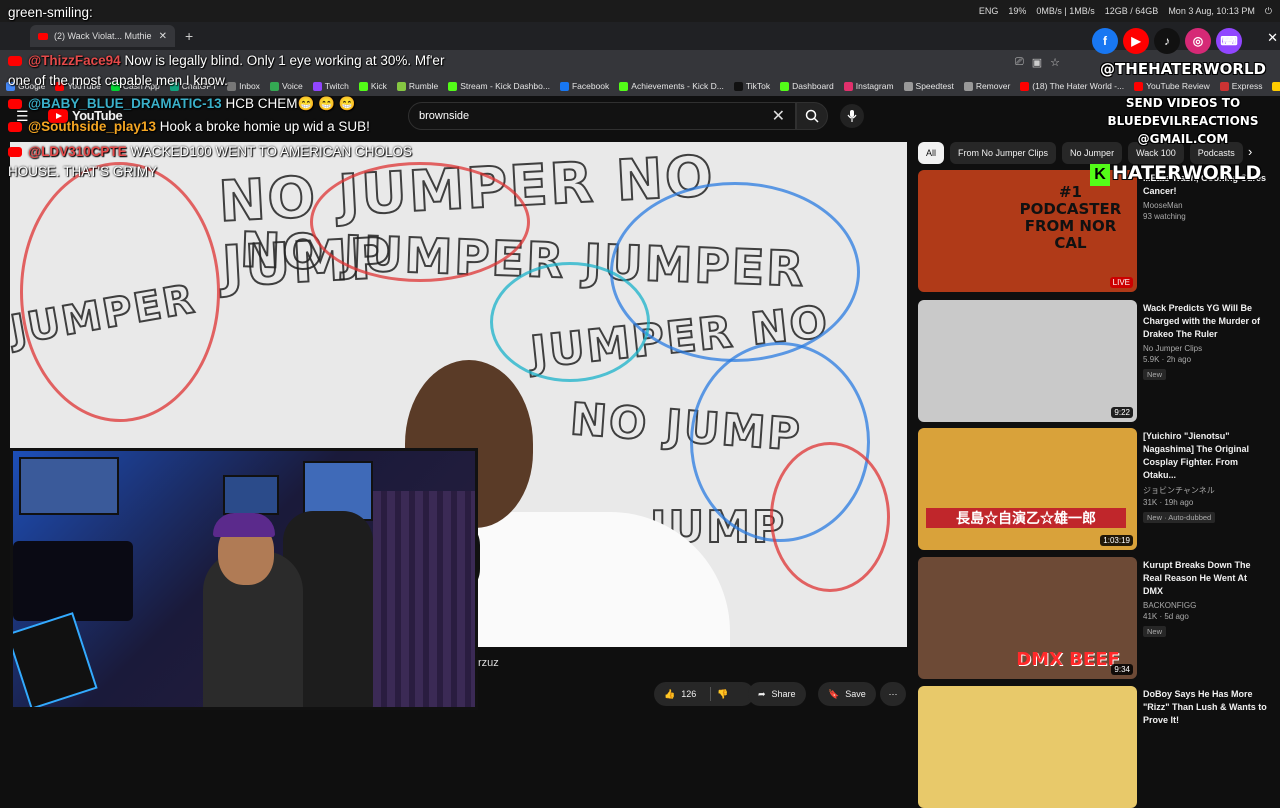 The height and width of the screenshot is (808, 1280). I want to click on new-tab-button: +, so click(189, 36).